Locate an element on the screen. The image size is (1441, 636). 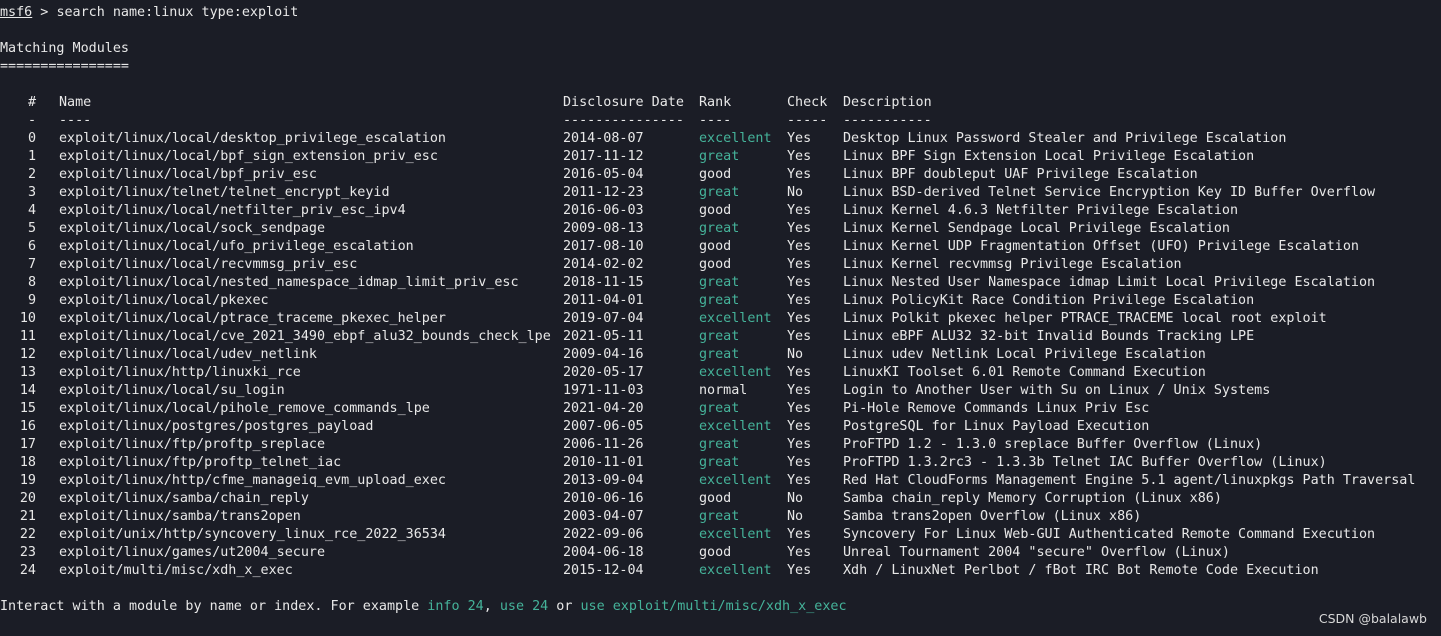
row-index: 14 is located at coordinates (27, 390).